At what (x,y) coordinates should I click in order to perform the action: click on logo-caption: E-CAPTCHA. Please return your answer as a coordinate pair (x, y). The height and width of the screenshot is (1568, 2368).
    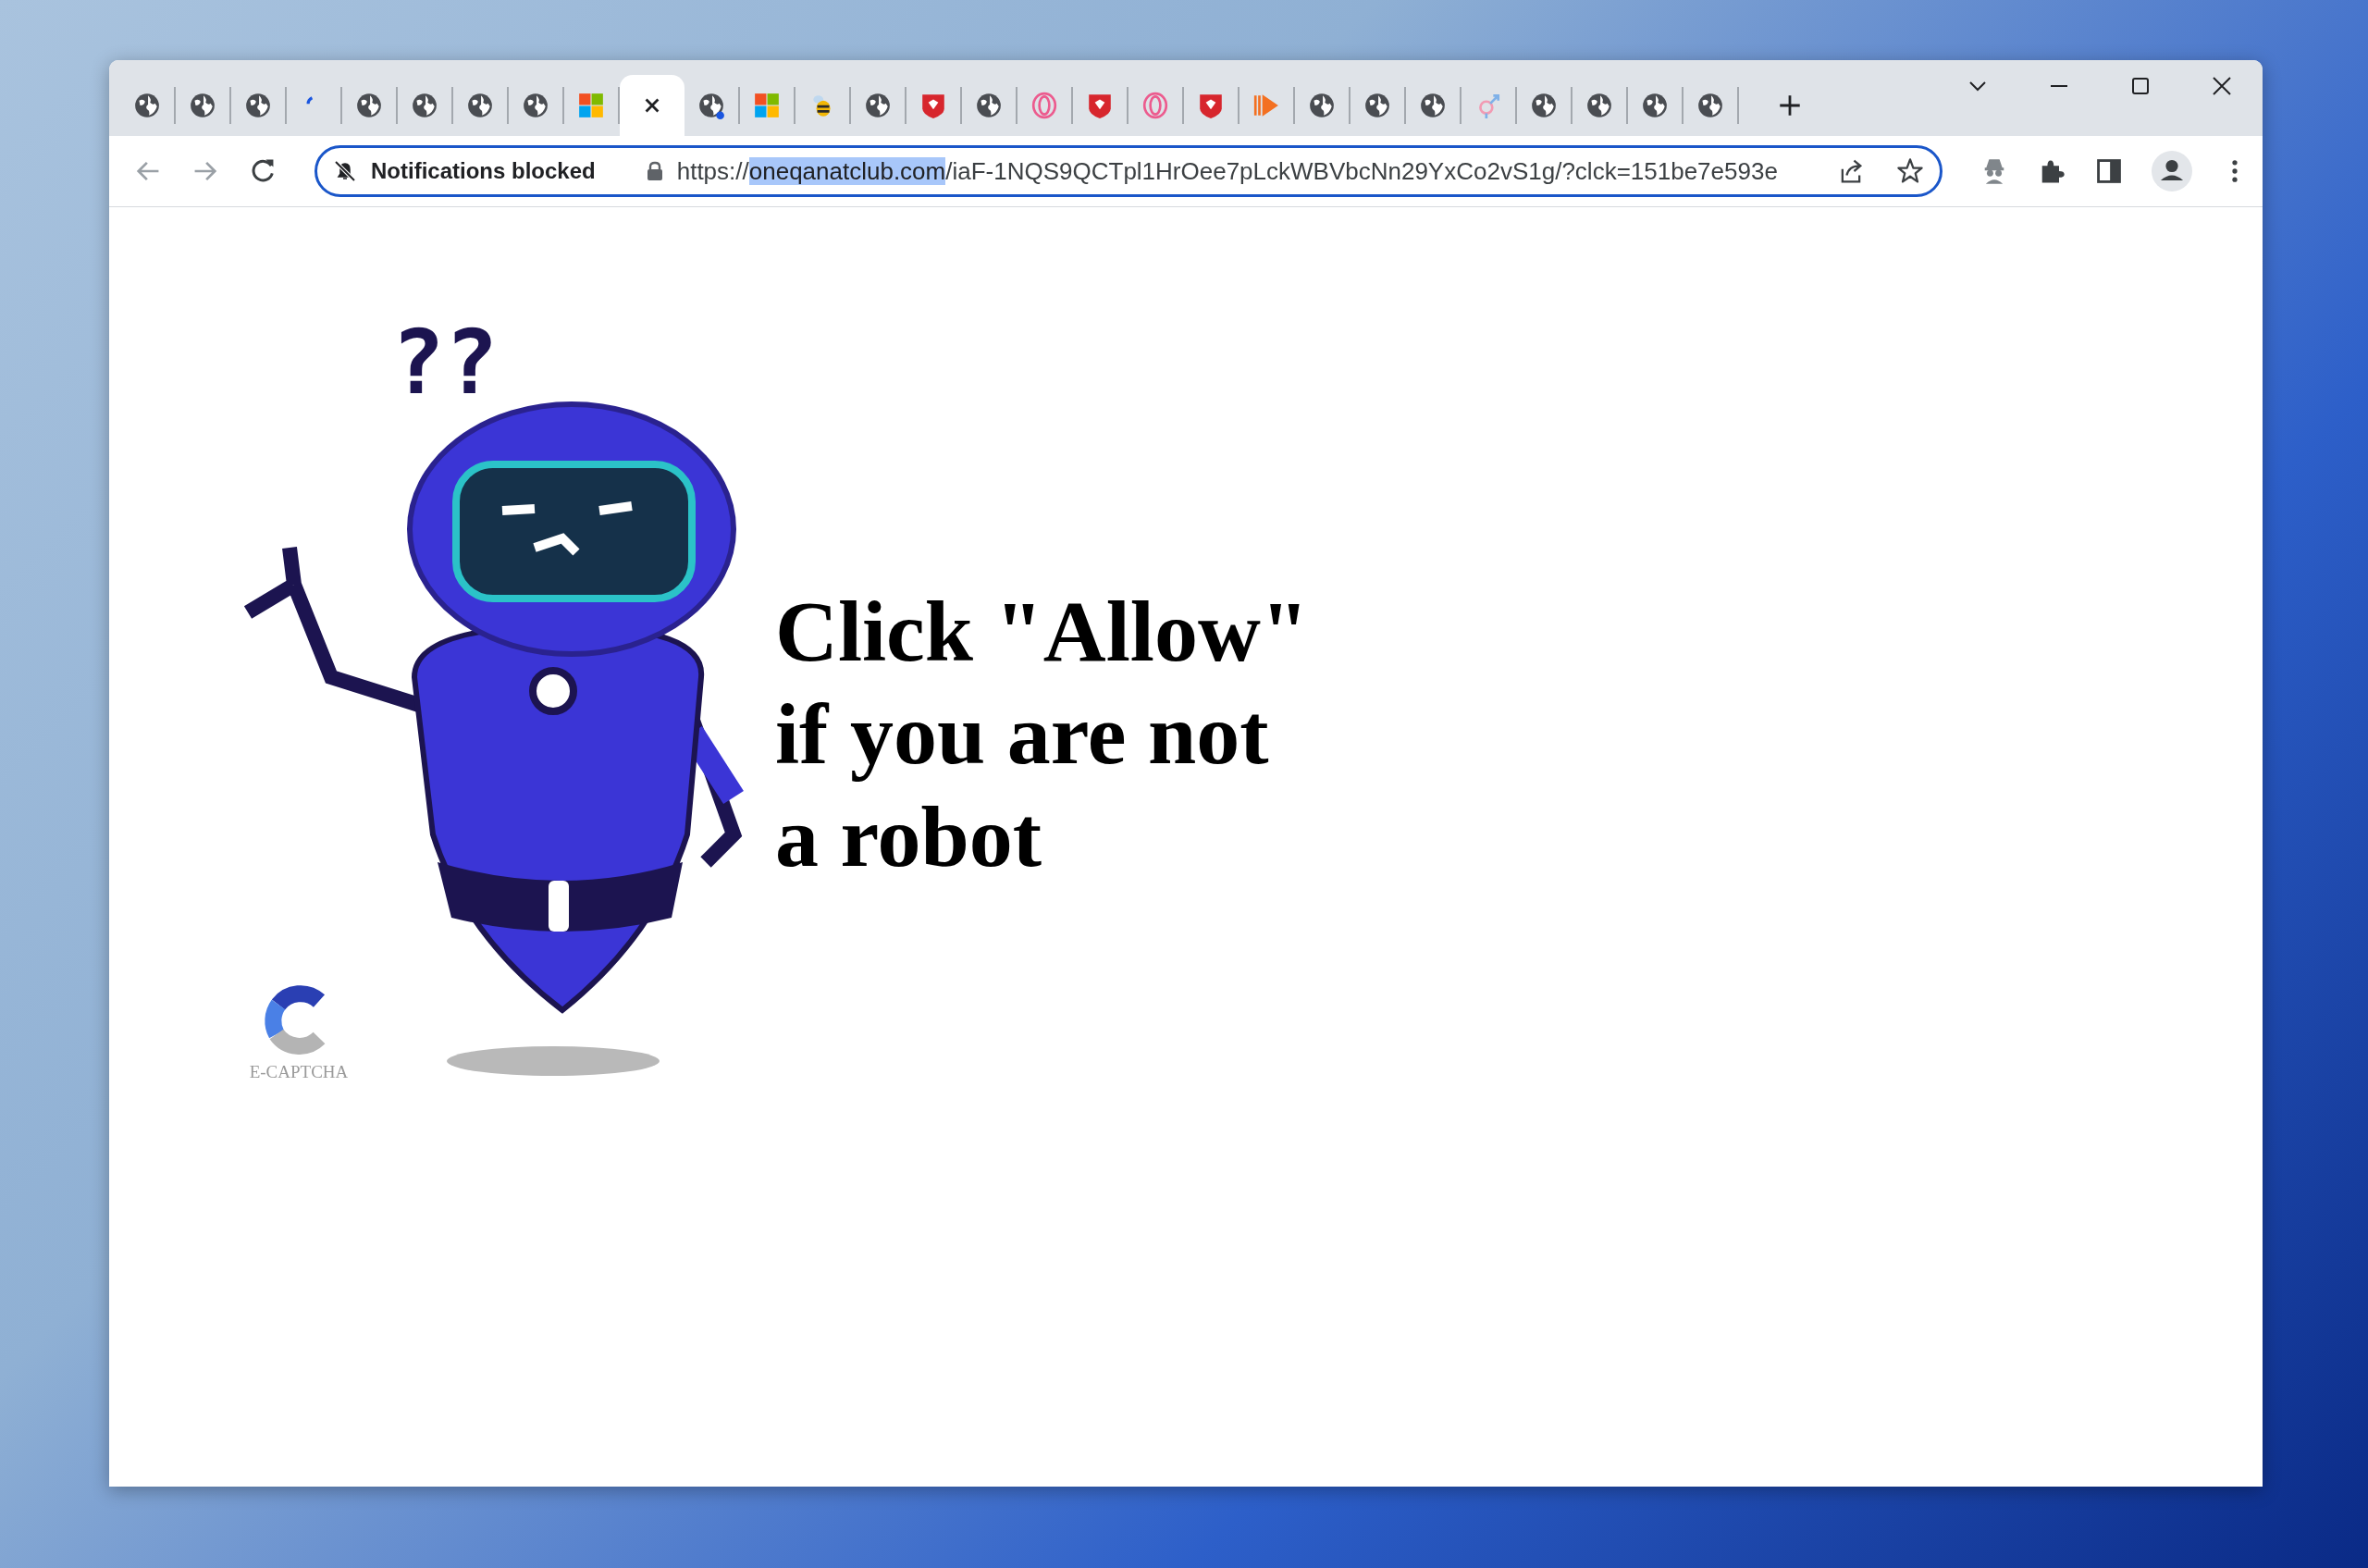
    Looking at the image, I should click on (299, 1072).